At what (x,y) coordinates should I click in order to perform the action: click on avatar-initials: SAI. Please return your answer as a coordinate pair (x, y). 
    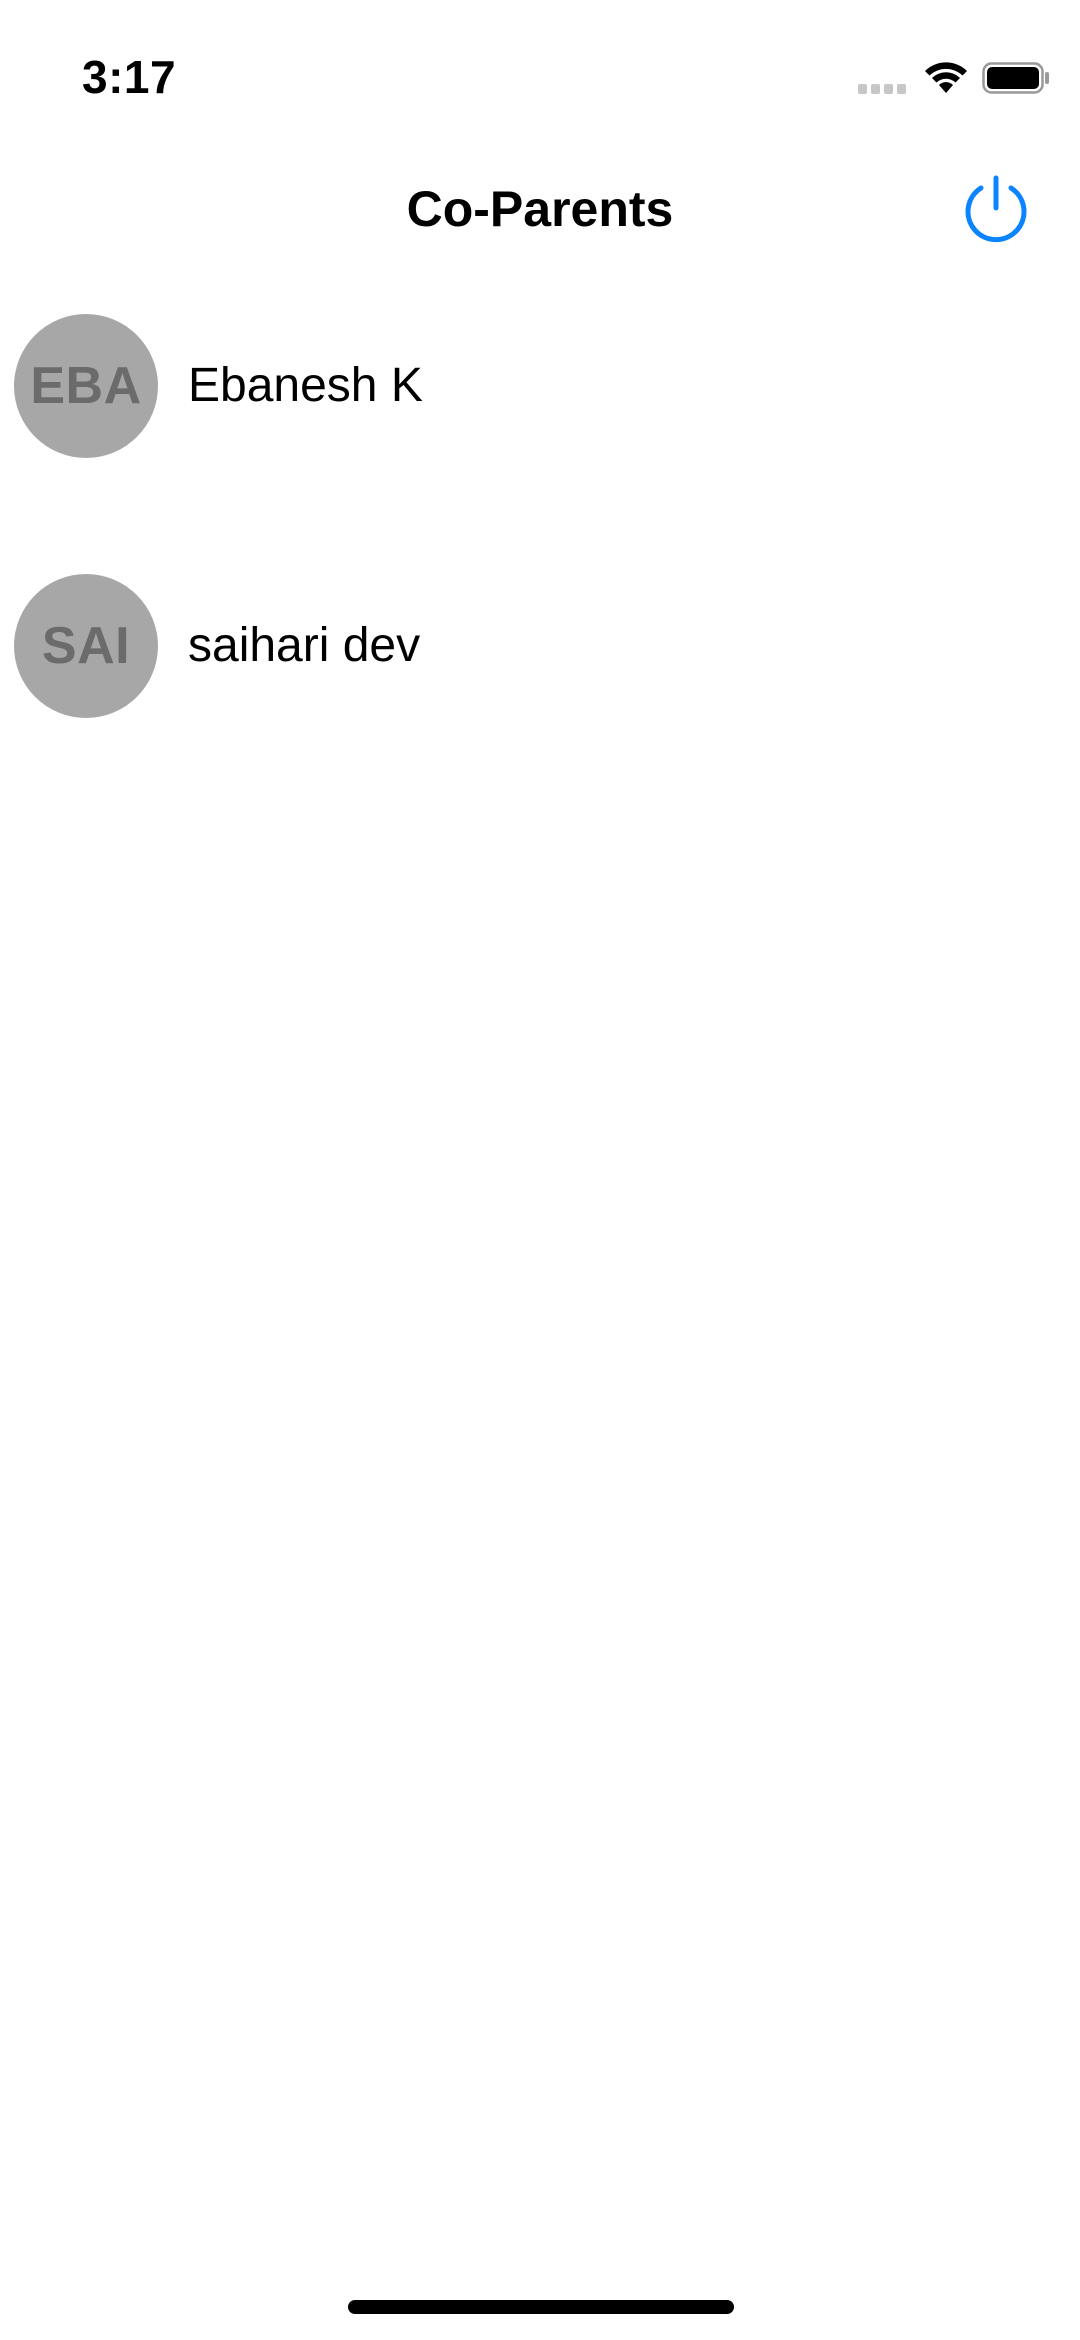
    Looking at the image, I should click on (86, 646).